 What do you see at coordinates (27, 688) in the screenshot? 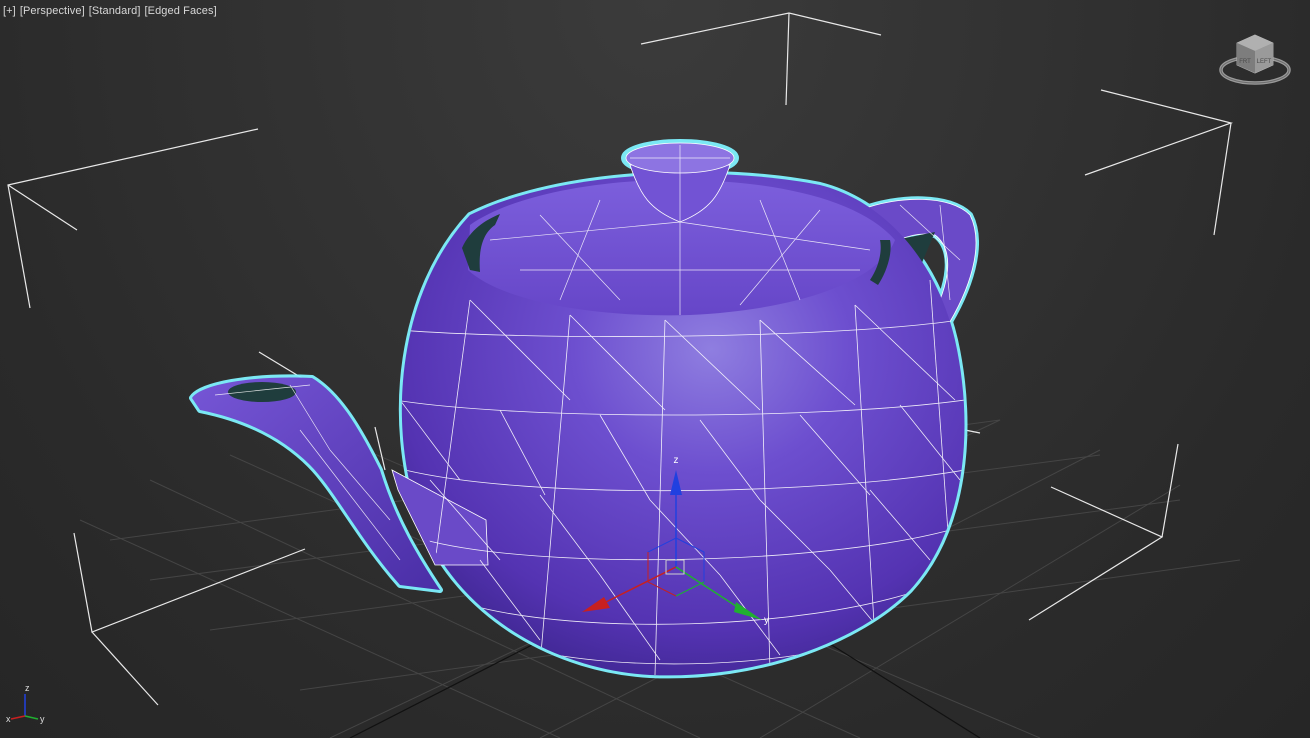
I see `tripod-z-label: z` at bounding box center [27, 688].